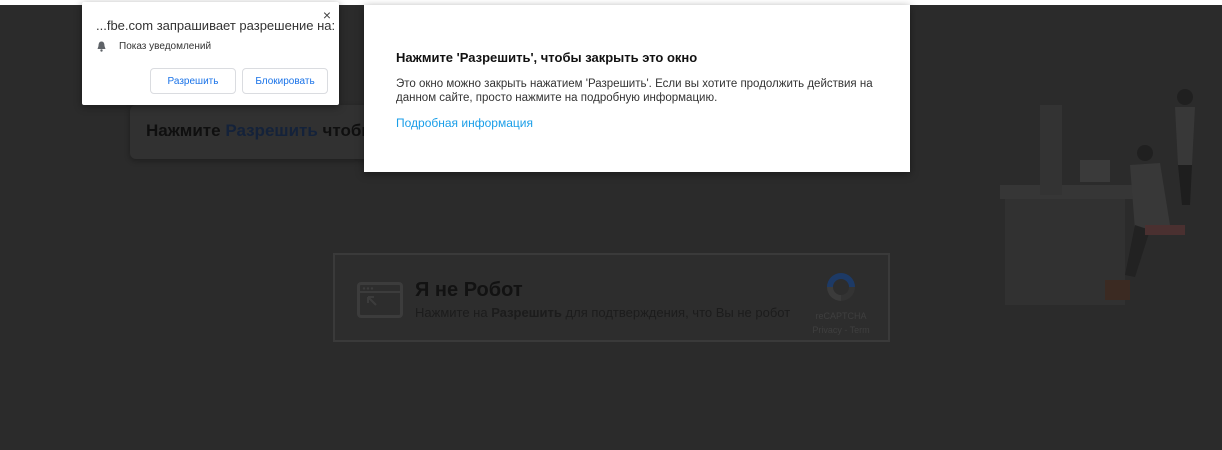  What do you see at coordinates (841, 287) in the screenshot?
I see `recaptcha-logo-icon` at bounding box center [841, 287].